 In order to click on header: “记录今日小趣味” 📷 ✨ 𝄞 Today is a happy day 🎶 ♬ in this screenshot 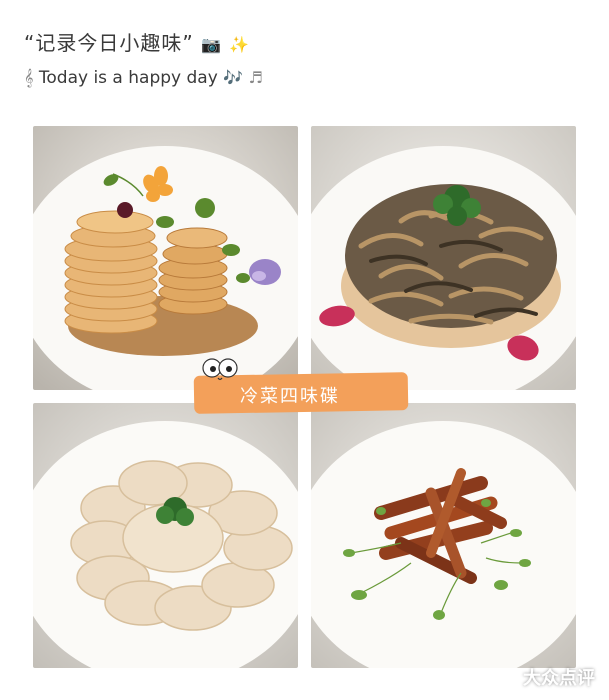, I will do `click(306, 60)`.